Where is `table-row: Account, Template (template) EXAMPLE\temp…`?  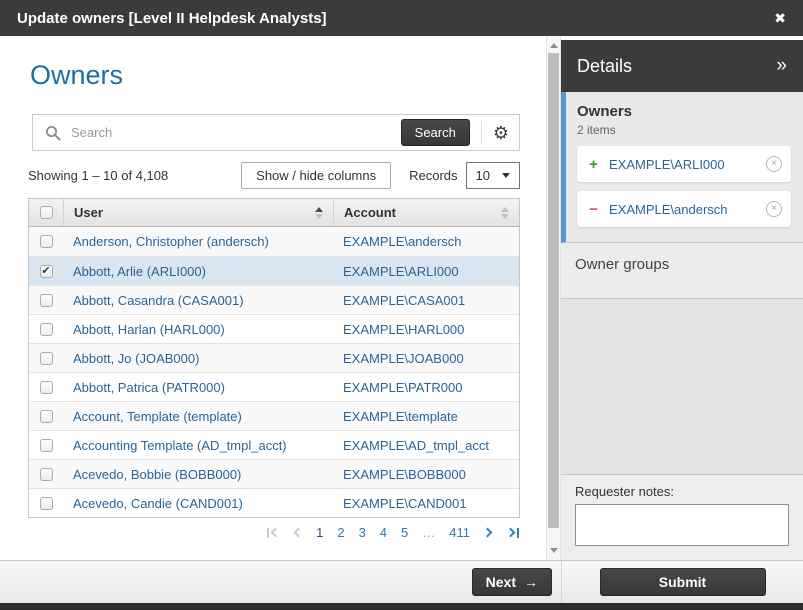
table-row: Account, Template (template) EXAMPLE\temp… is located at coordinates (274, 415).